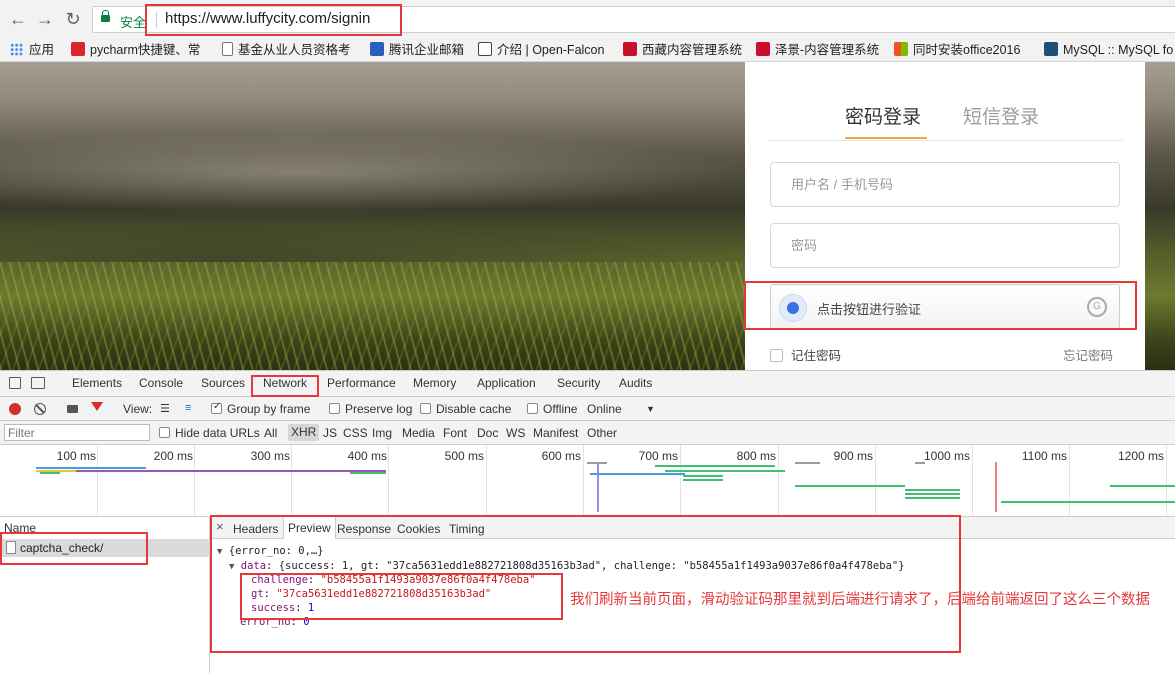 Image resolution: width=1175 pixels, height=673 pixels. Describe the element at coordinates (165, 408) in the screenshot. I see `large-rows-icon: ☰` at that location.